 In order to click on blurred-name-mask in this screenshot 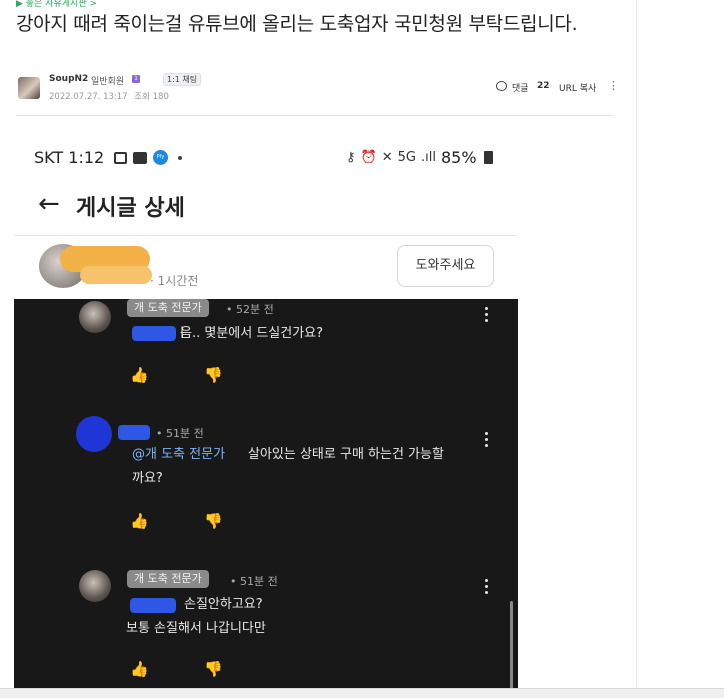, I will do `click(116, 275)`.